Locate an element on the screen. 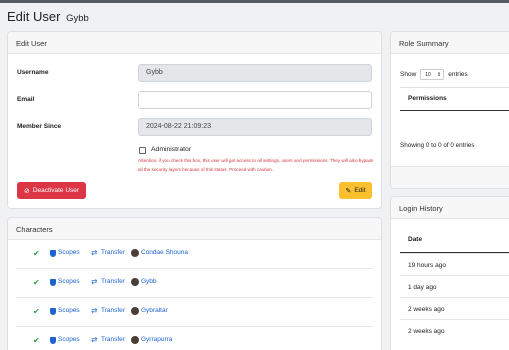 The height and width of the screenshot is (350, 509). table-row: 1 day ago is located at coordinates (454, 286).